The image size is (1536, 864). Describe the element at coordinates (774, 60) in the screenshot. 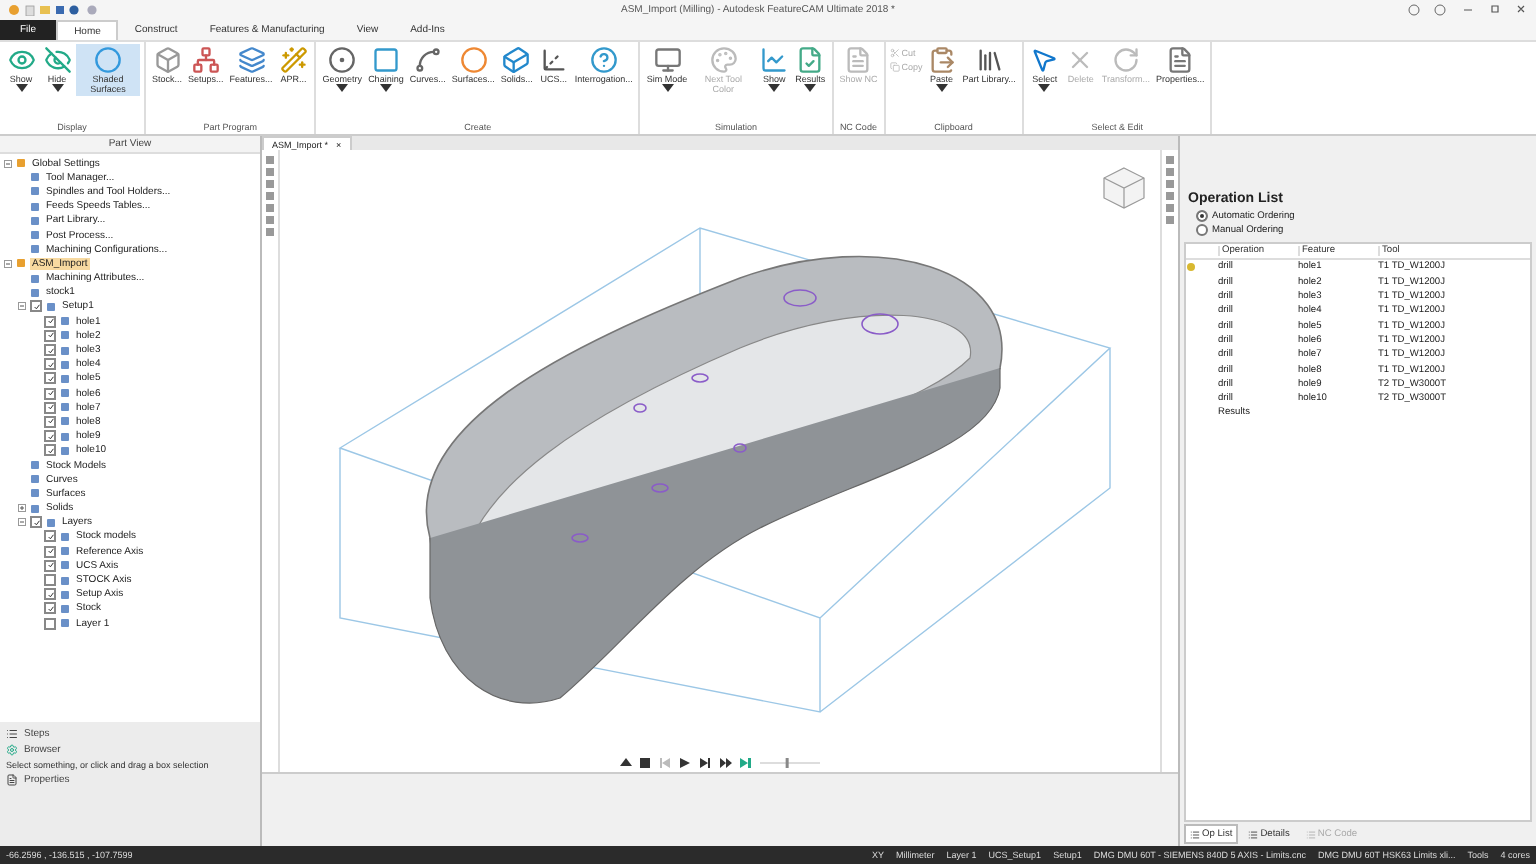

I see `chart-icon` at that location.